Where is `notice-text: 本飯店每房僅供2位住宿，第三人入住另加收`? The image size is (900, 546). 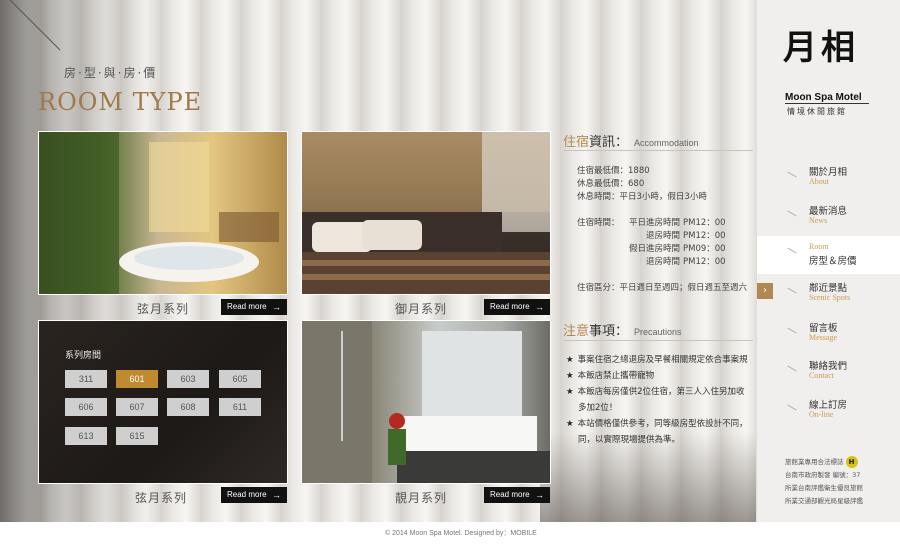
notice-text: 本飯店每房僅供2位住宿，第三人入住另加收 is located at coordinates (661, 392).